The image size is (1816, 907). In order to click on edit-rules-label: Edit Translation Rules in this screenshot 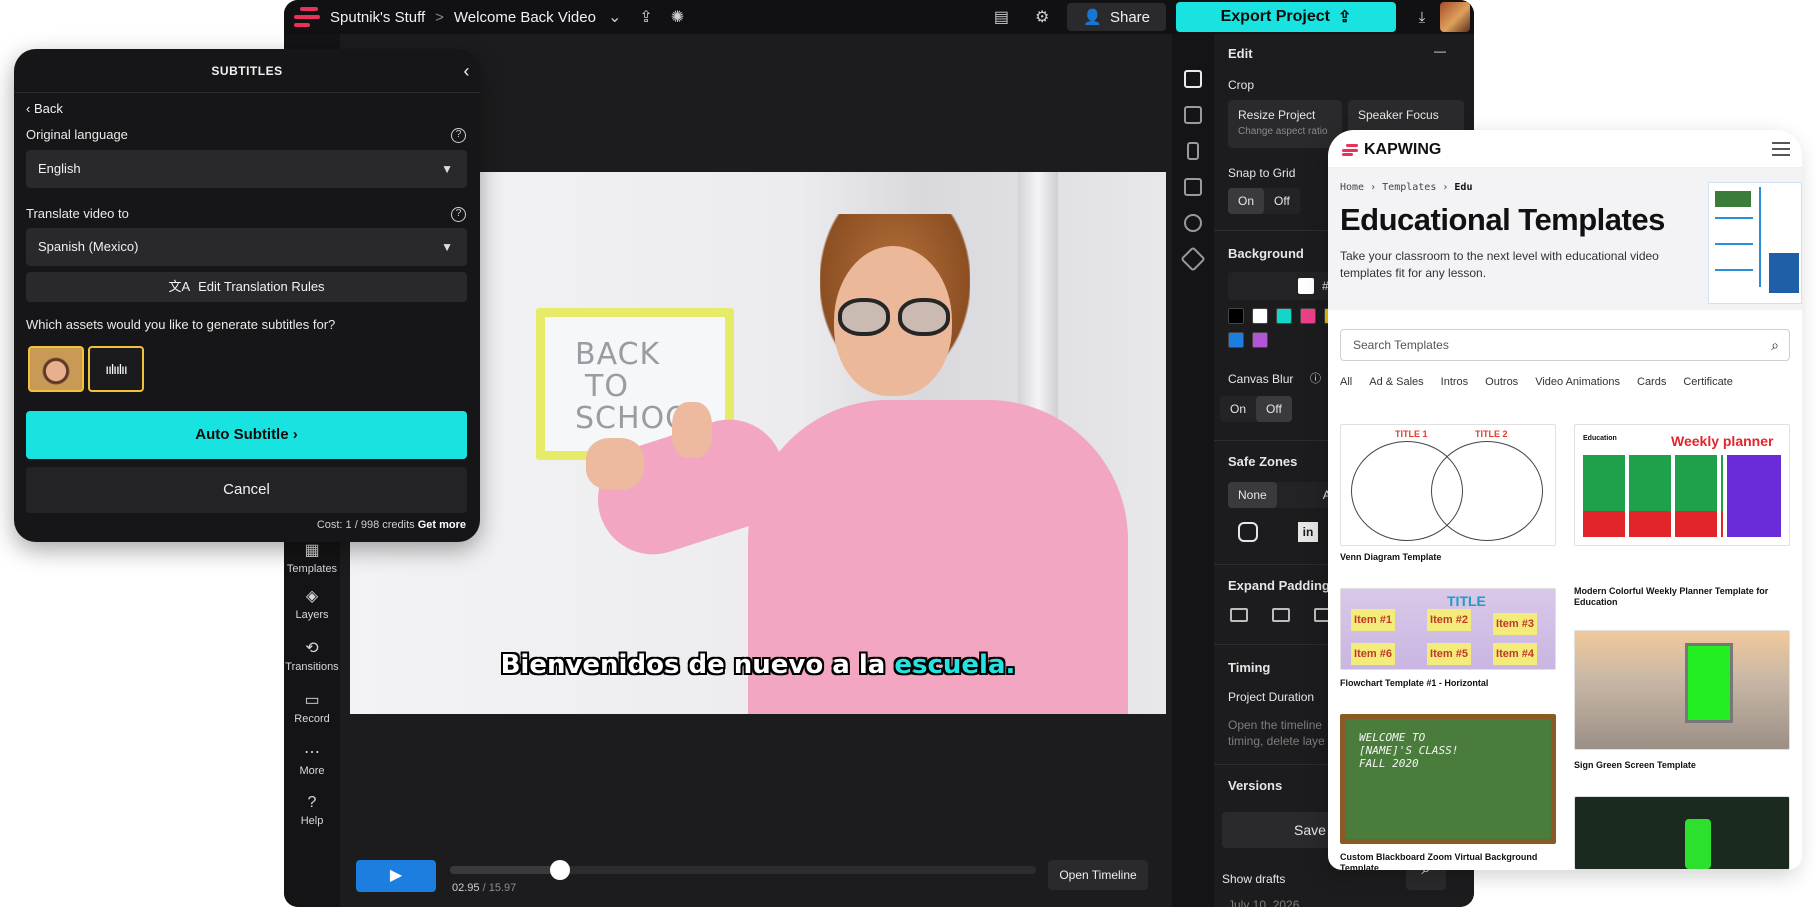, I will do `click(261, 286)`.